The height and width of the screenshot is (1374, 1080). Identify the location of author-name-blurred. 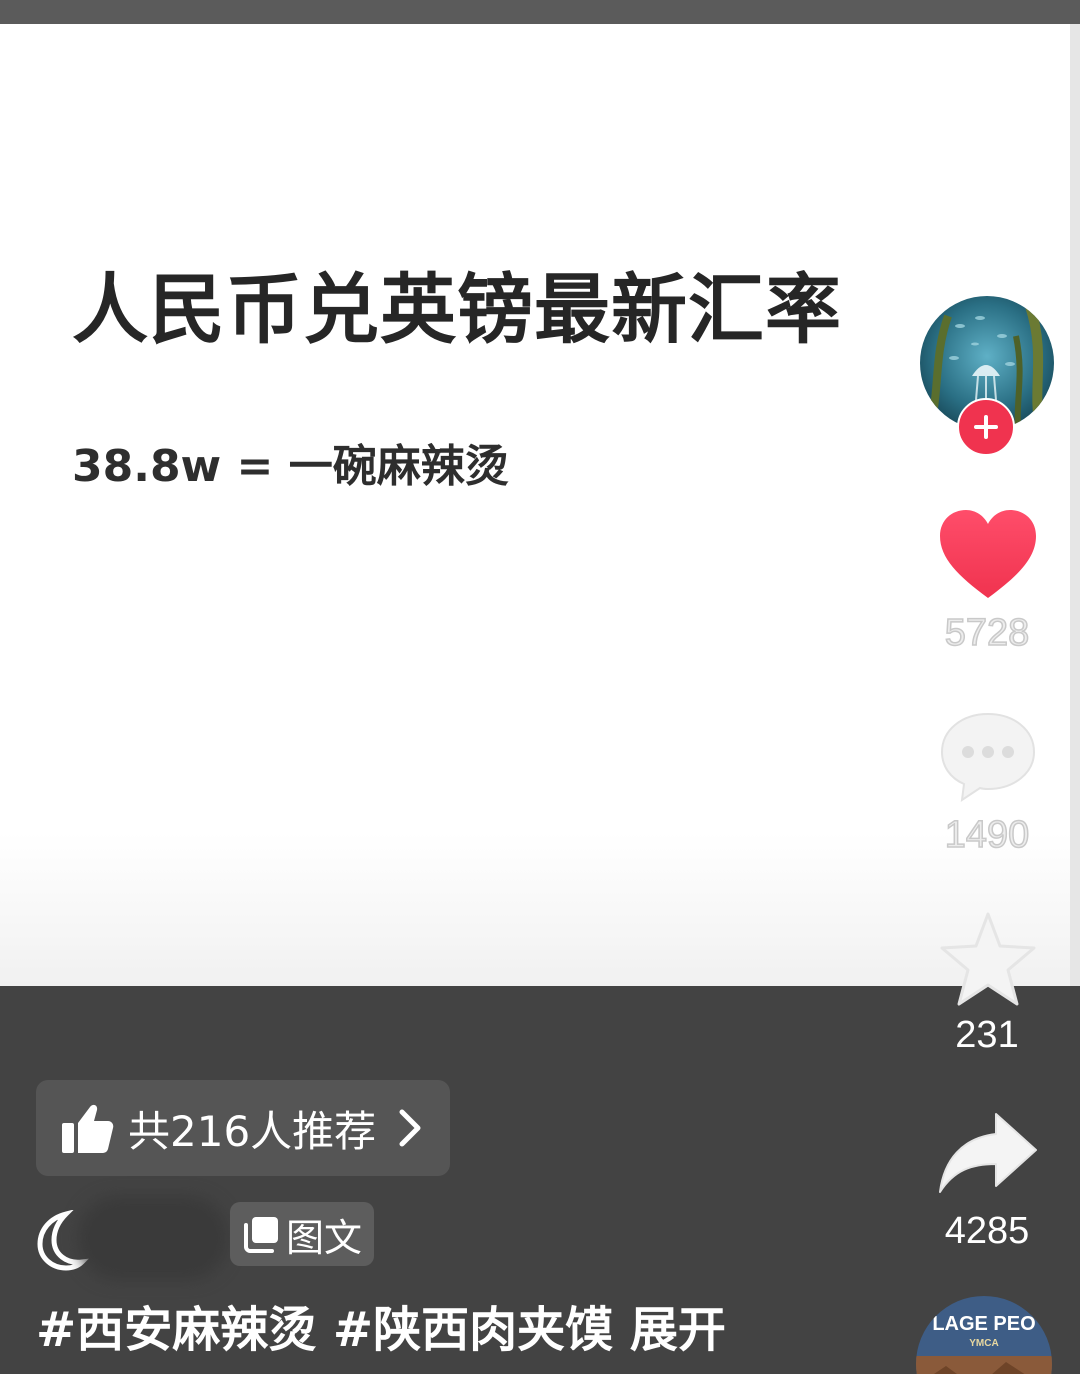
(153, 1238).